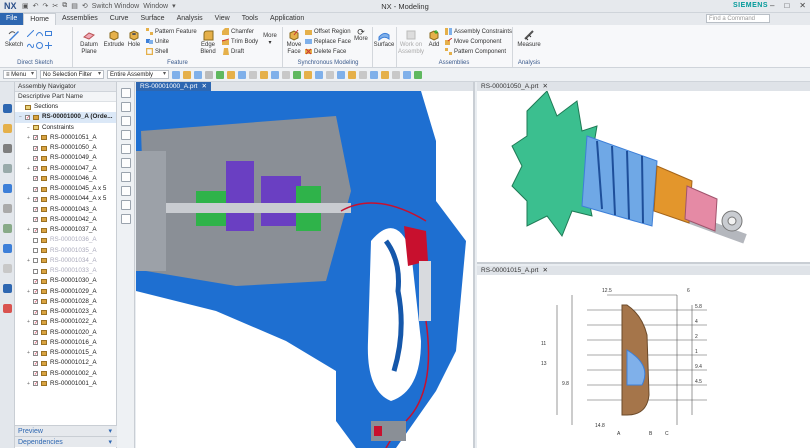  I want to click on tree-part-item: RS-00001033_A, so click(65, 271).